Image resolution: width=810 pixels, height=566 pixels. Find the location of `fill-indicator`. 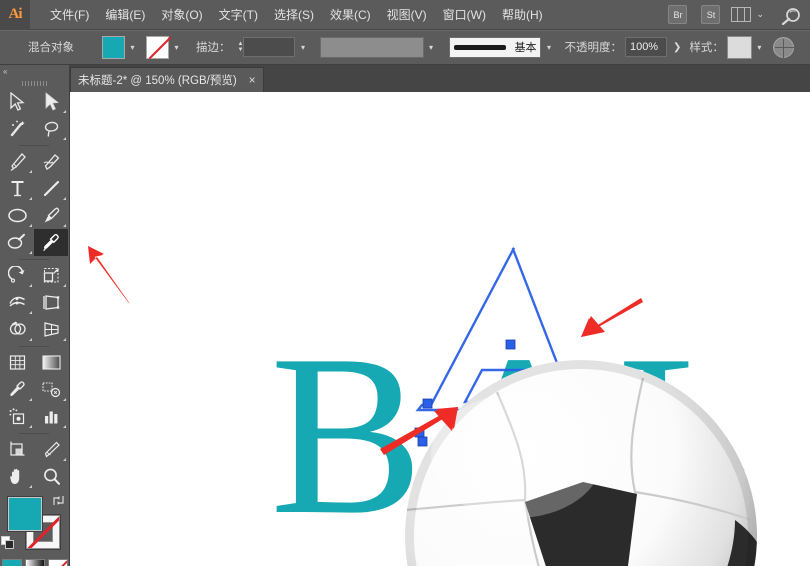

fill-indicator is located at coordinates (25, 514).